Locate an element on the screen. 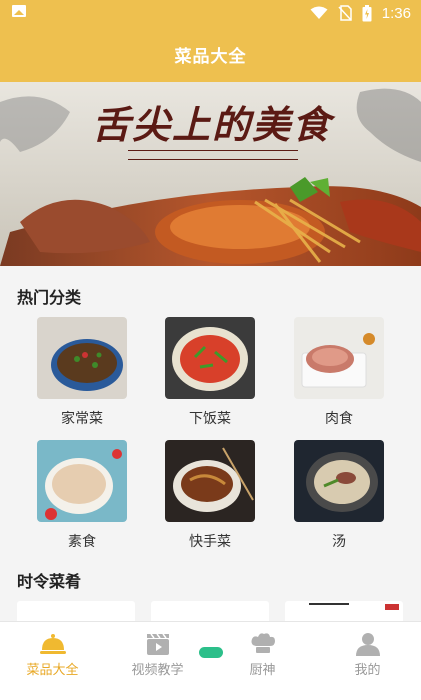 This screenshot has height=700, width=421. category-rice-dishes: 下饭菜 is located at coordinates (210, 372).